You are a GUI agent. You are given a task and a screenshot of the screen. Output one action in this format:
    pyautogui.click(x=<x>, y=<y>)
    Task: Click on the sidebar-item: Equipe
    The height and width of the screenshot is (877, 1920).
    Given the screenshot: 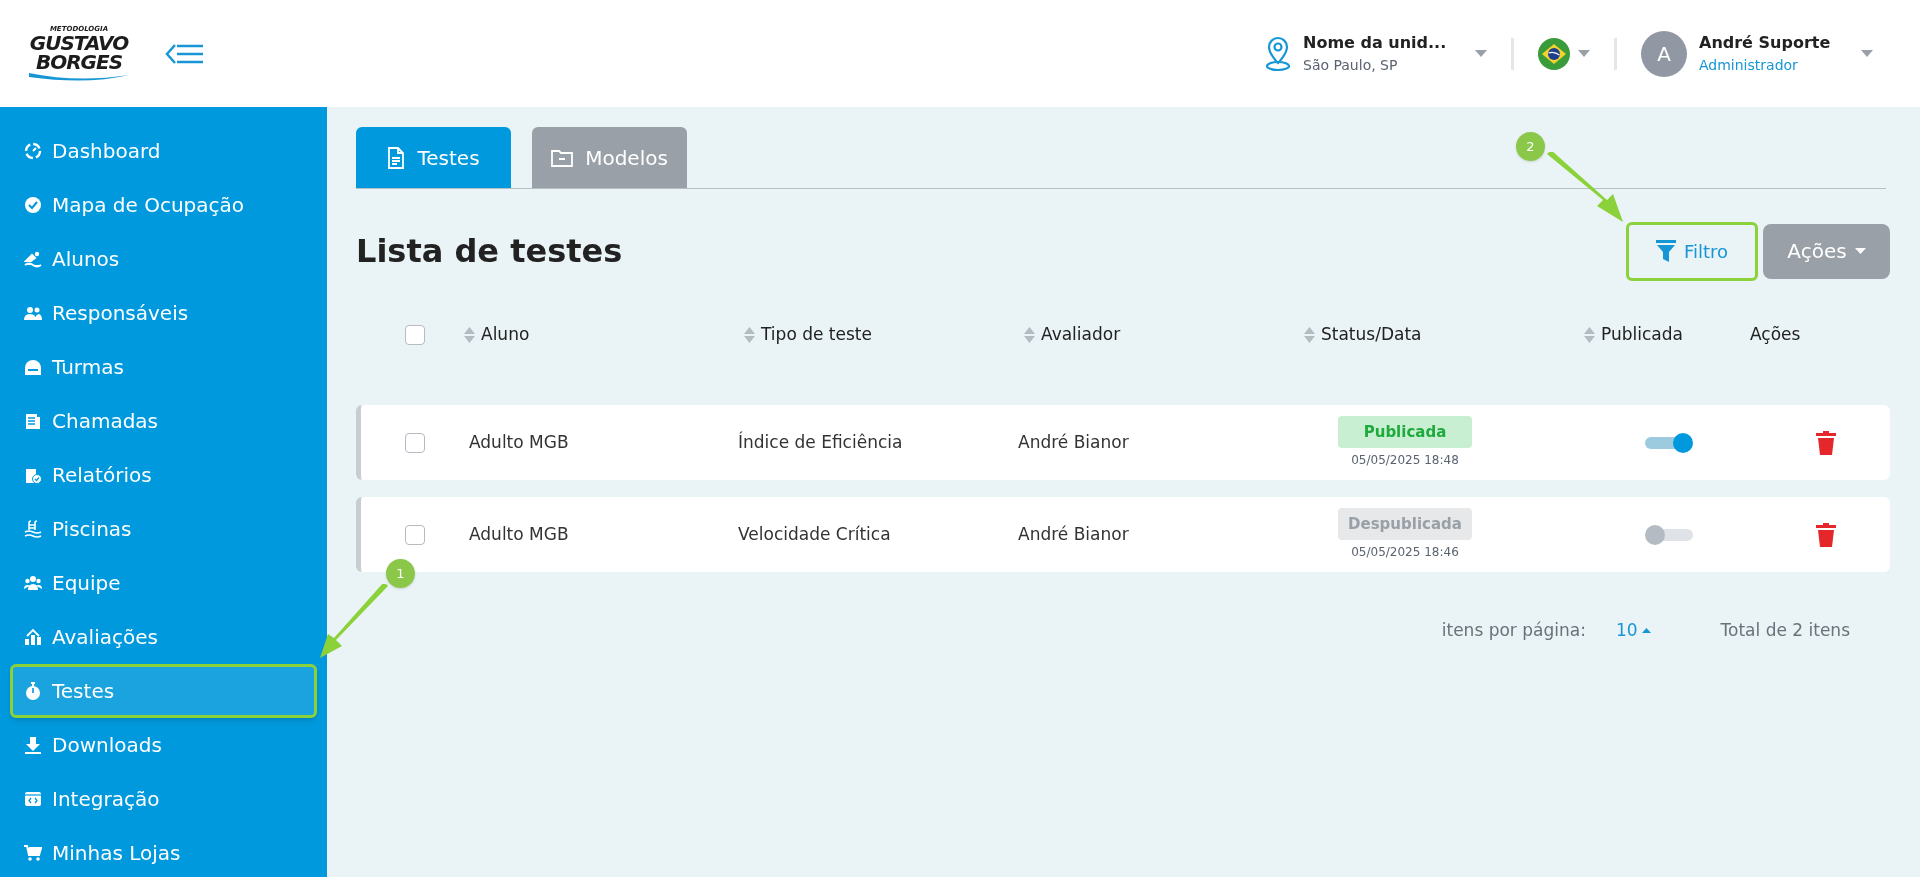 What is the action you would take?
    pyautogui.click(x=163, y=583)
    